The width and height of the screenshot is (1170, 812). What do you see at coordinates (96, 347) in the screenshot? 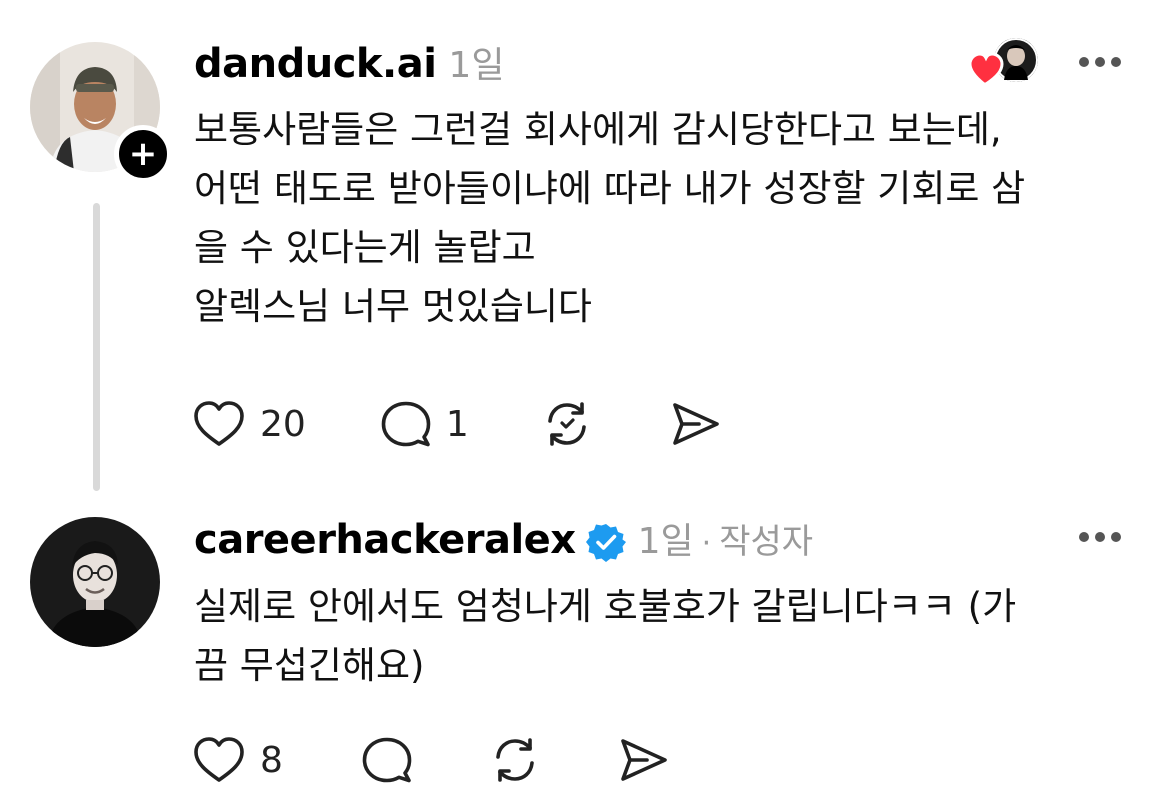
I see `thread-line` at bounding box center [96, 347].